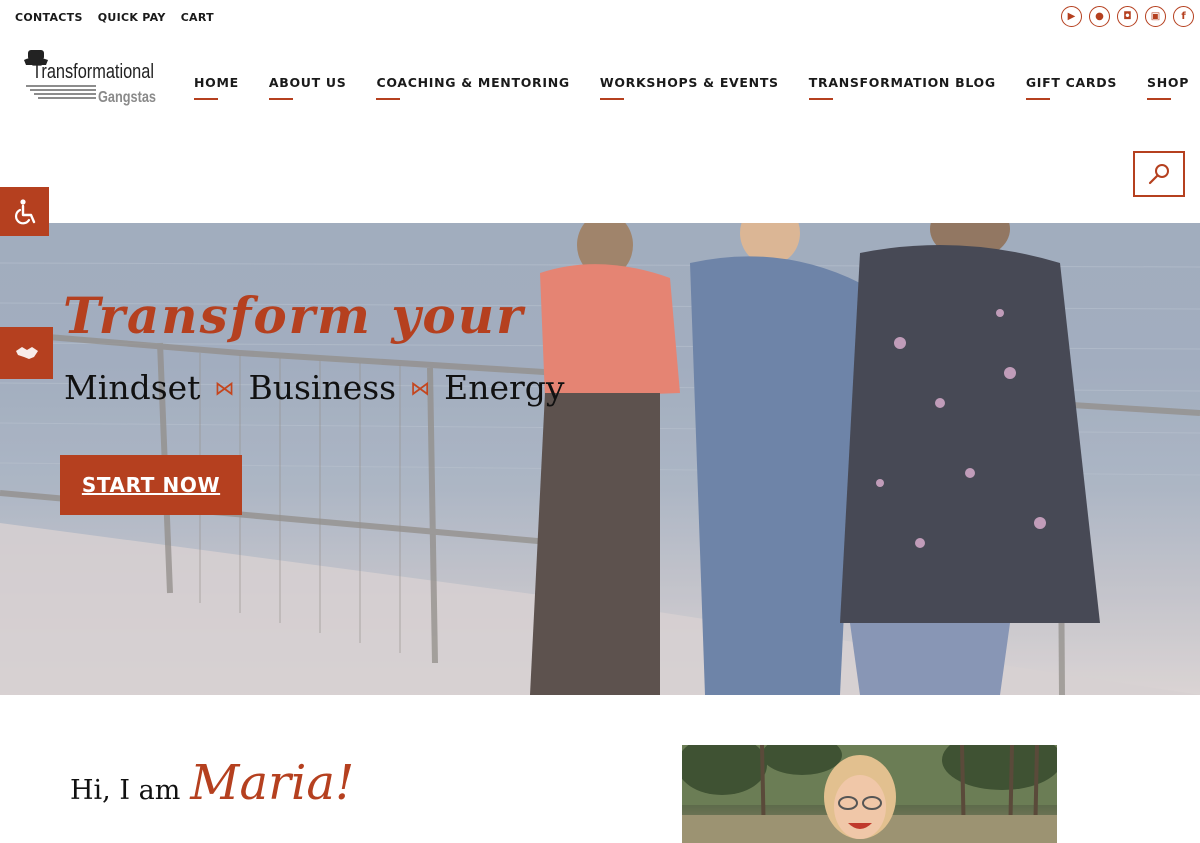 This screenshot has height=843, width=1200. Describe the element at coordinates (1168, 87) in the screenshot. I see `nav-shop: SHOP` at that location.